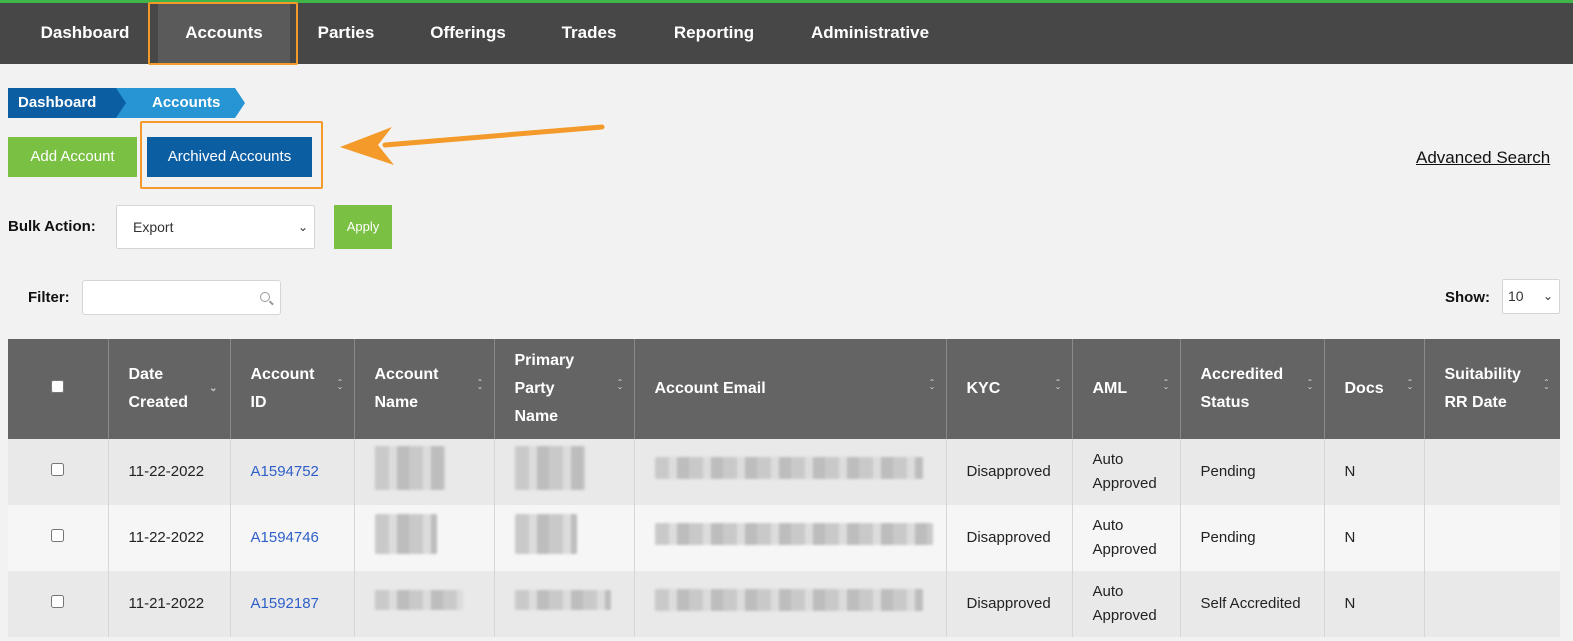 Image resolution: width=1573 pixels, height=641 pixels. I want to click on advanced-search-link: Advanced Search, so click(1483, 158).